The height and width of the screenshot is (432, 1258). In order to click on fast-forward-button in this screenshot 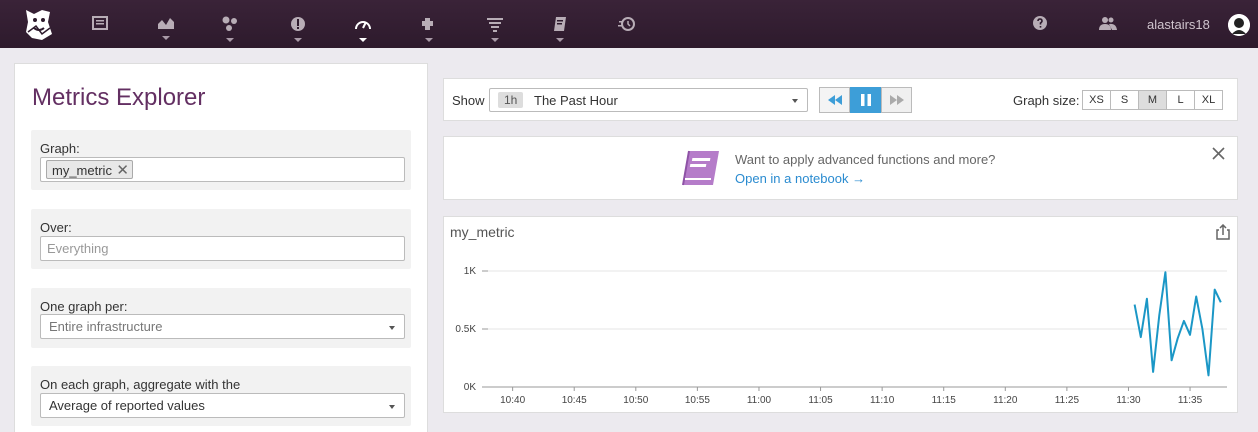, I will do `click(896, 100)`.